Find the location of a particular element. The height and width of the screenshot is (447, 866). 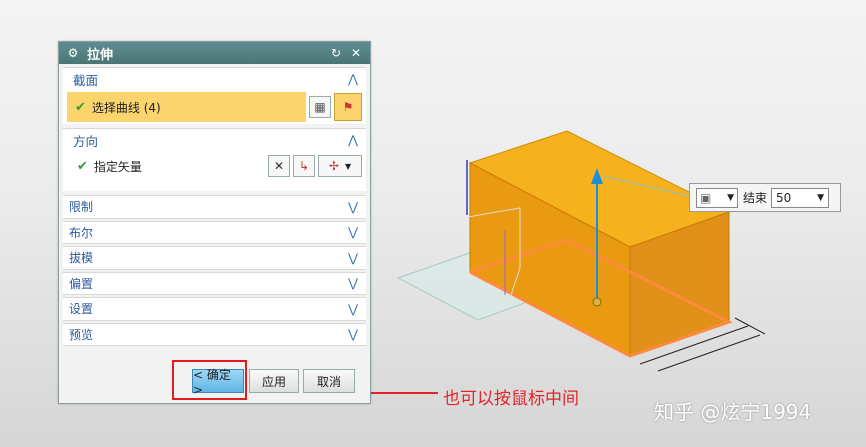

highlight-box is located at coordinates (209, 380).